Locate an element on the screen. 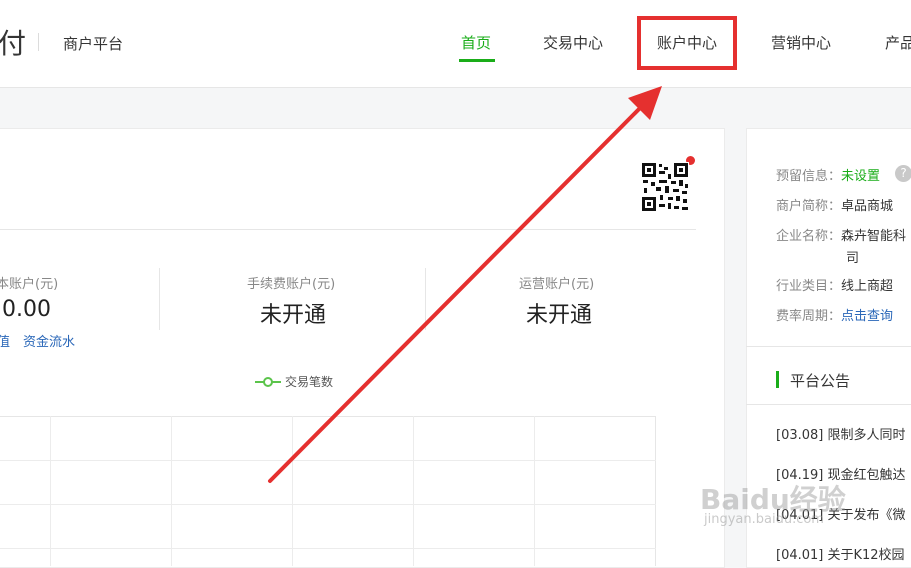 The width and height of the screenshot is (911, 568). logo-text: 付 is located at coordinates (13, 43).